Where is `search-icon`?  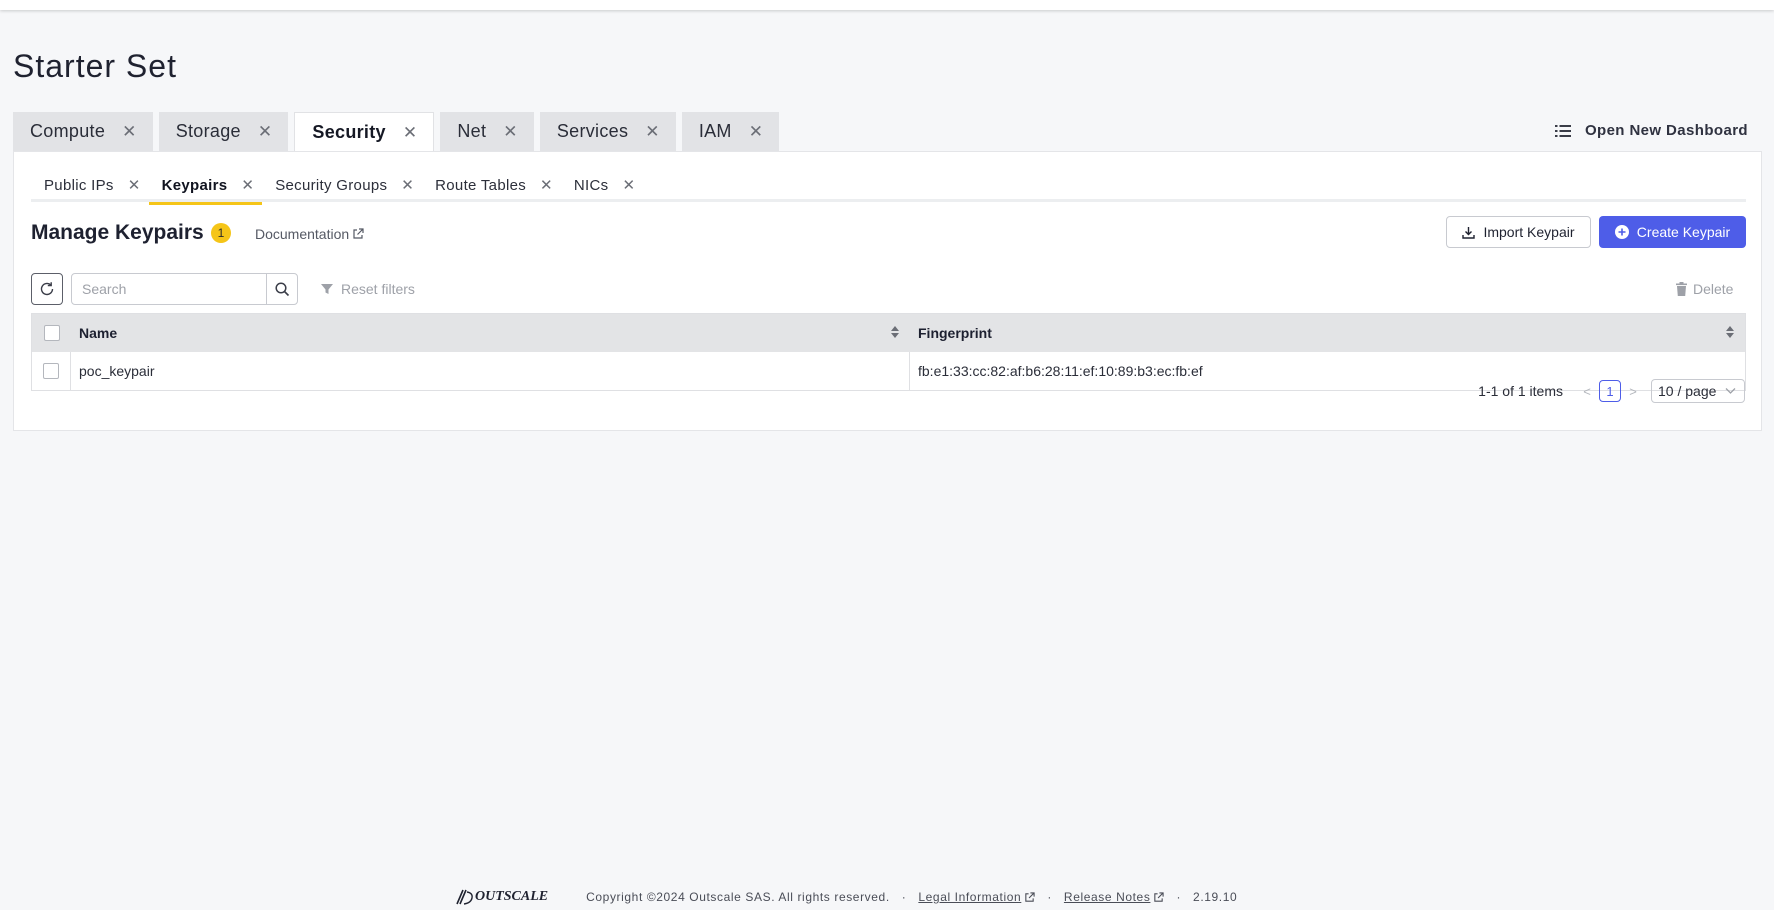
search-icon is located at coordinates (281, 288).